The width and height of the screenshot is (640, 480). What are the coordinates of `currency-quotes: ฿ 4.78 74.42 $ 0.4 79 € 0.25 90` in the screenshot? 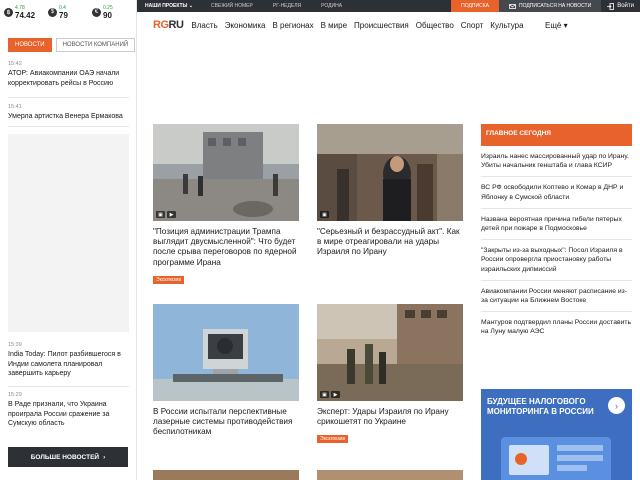 It's located at (68, 12).